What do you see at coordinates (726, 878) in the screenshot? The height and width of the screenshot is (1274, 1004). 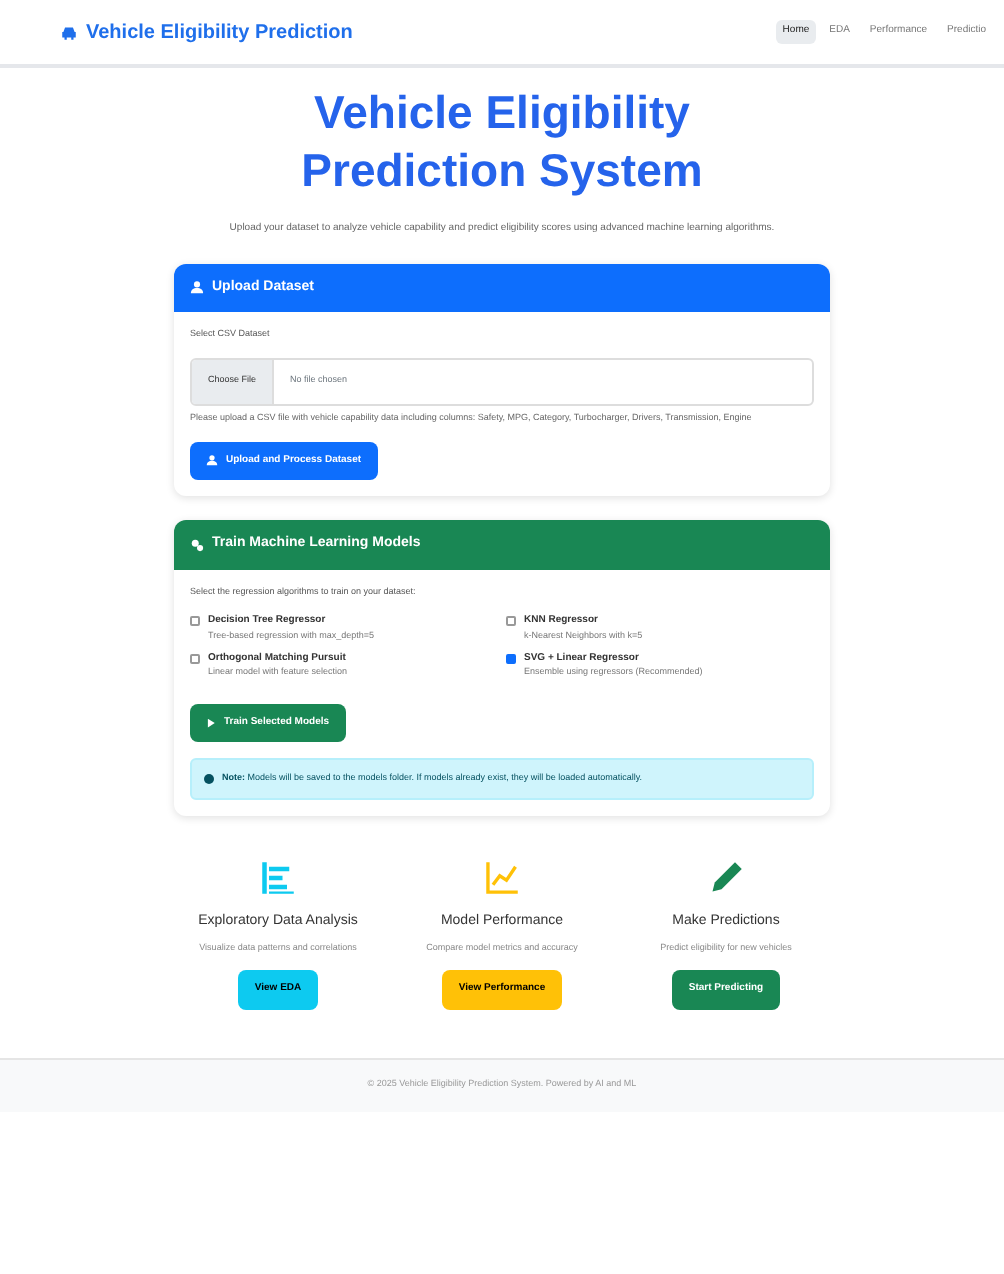 I see `pencil-icon` at bounding box center [726, 878].